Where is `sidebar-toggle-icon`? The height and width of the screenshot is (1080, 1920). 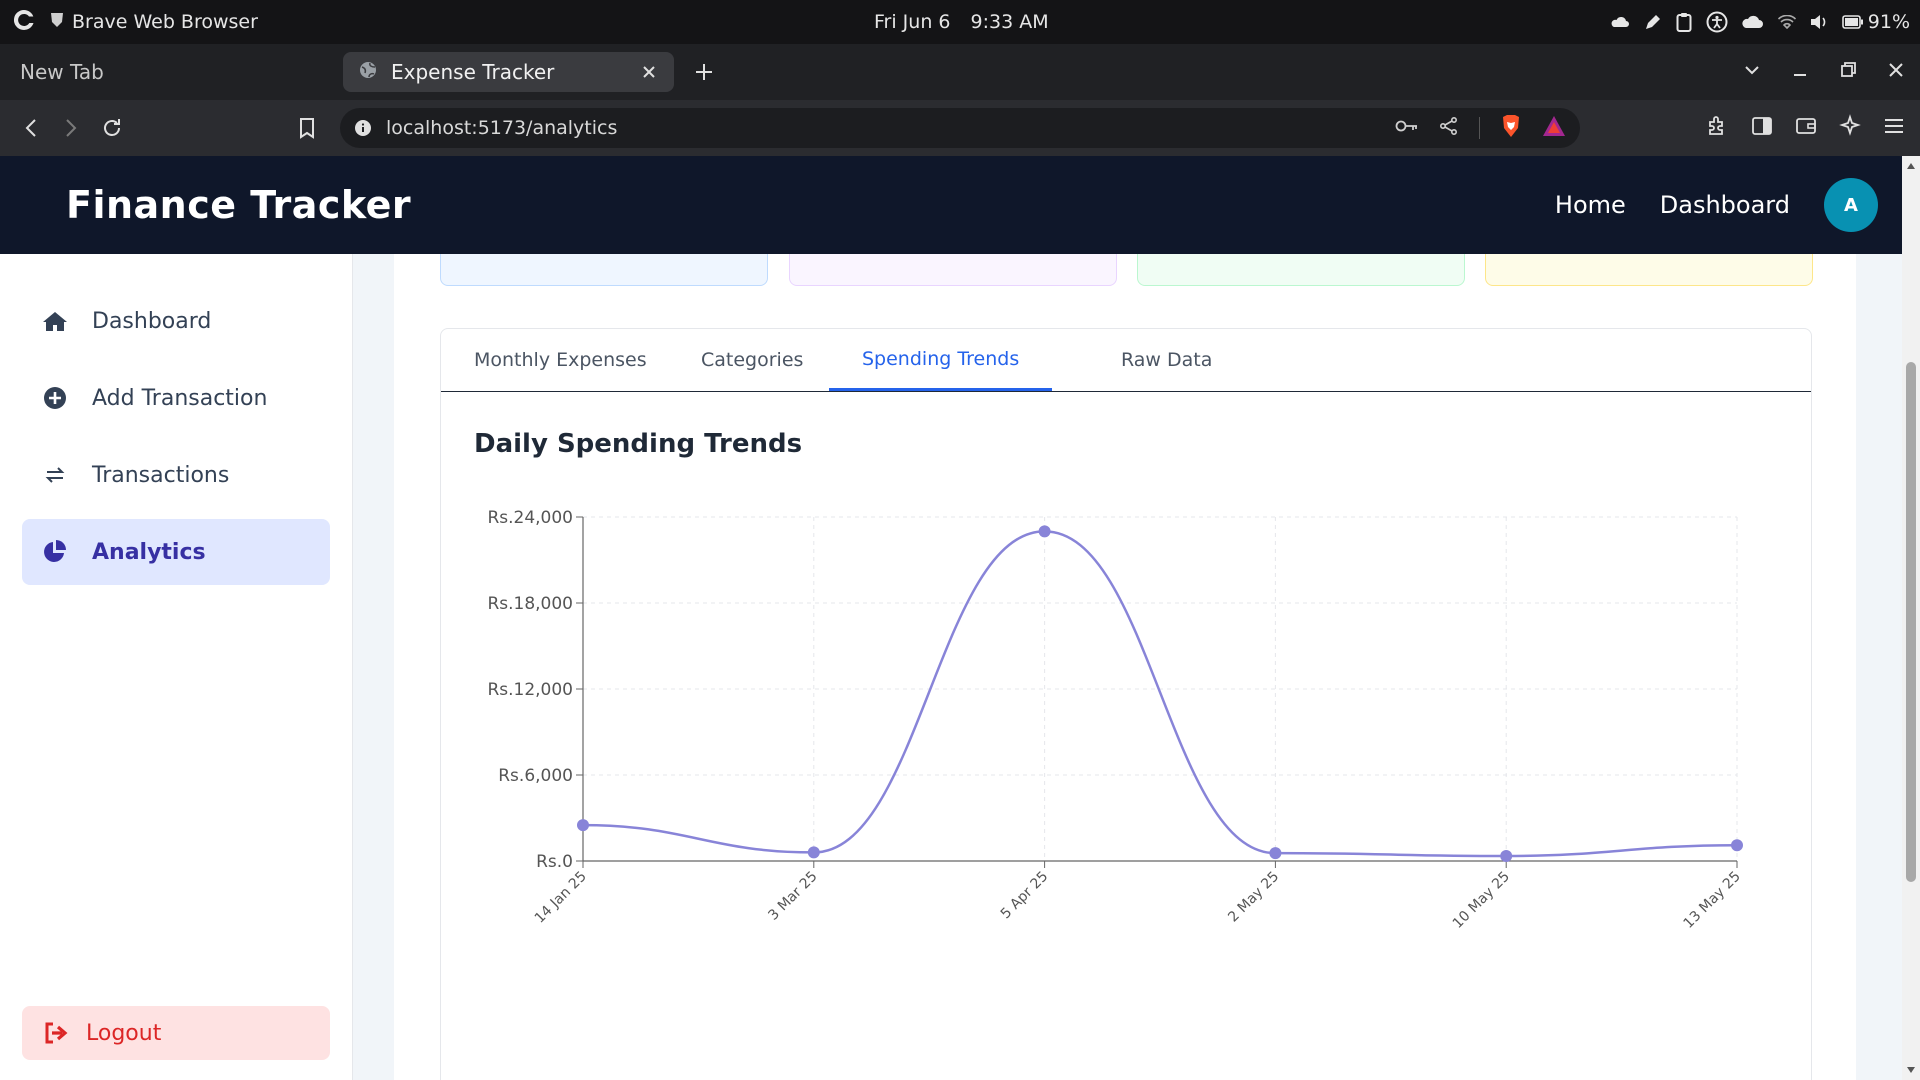
sidebar-toggle-icon is located at coordinates (1762, 128).